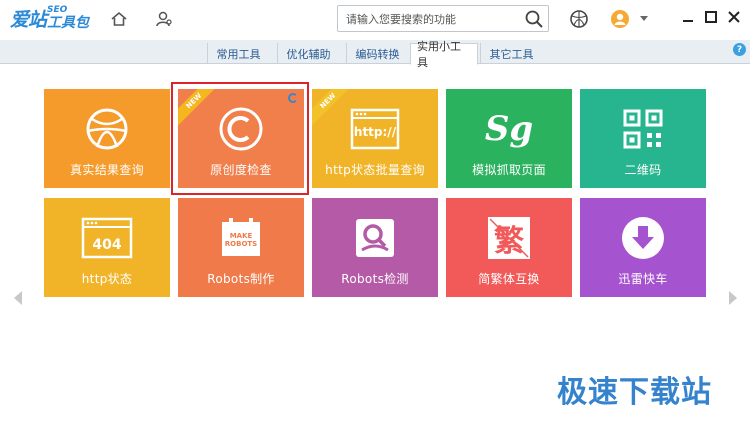 This screenshot has width=750, height=426. What do you see at coordinates (240, 138) in the screenshot?
I see `selection-highlight` at bounding box center [240, 138].